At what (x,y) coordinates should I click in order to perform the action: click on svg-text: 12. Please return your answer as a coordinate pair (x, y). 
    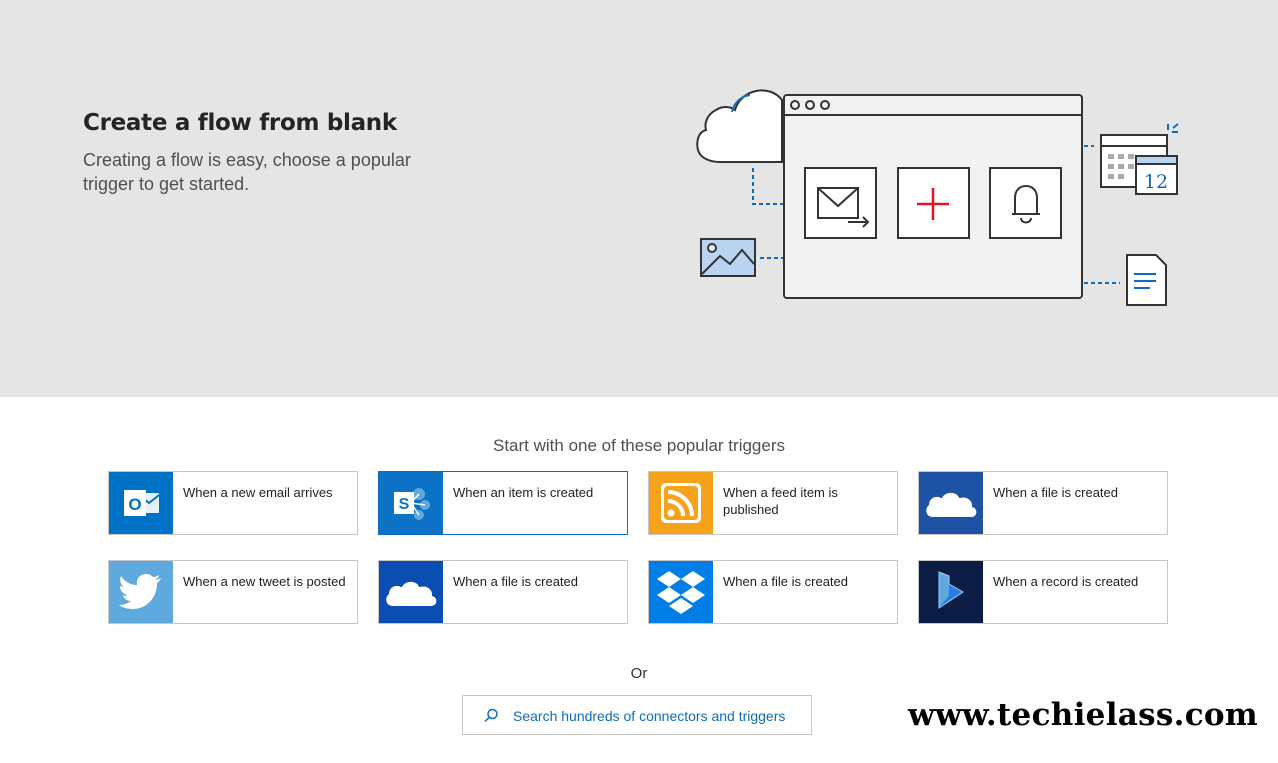
    Looking at the image, I should click on (1156, 182).